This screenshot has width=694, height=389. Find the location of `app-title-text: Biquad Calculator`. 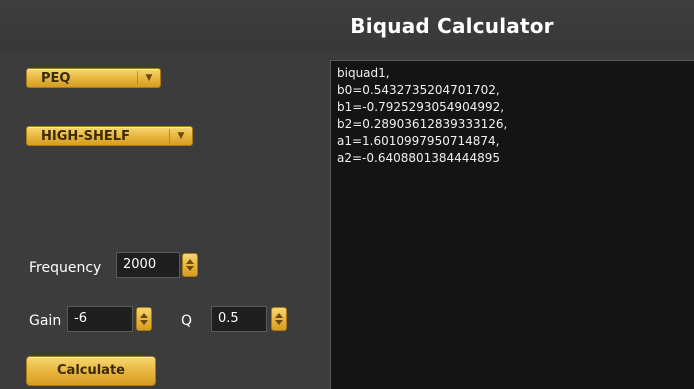

app-title-text: Biquad Calculator is located at coordinates (452, 26).